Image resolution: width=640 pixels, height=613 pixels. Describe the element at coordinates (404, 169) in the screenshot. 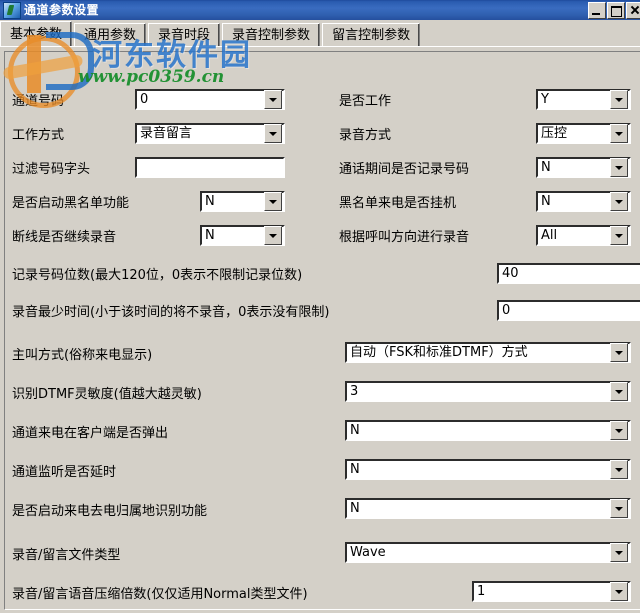

I see `label-record-number-during-call: 通话期间是否记录号码` at that location.